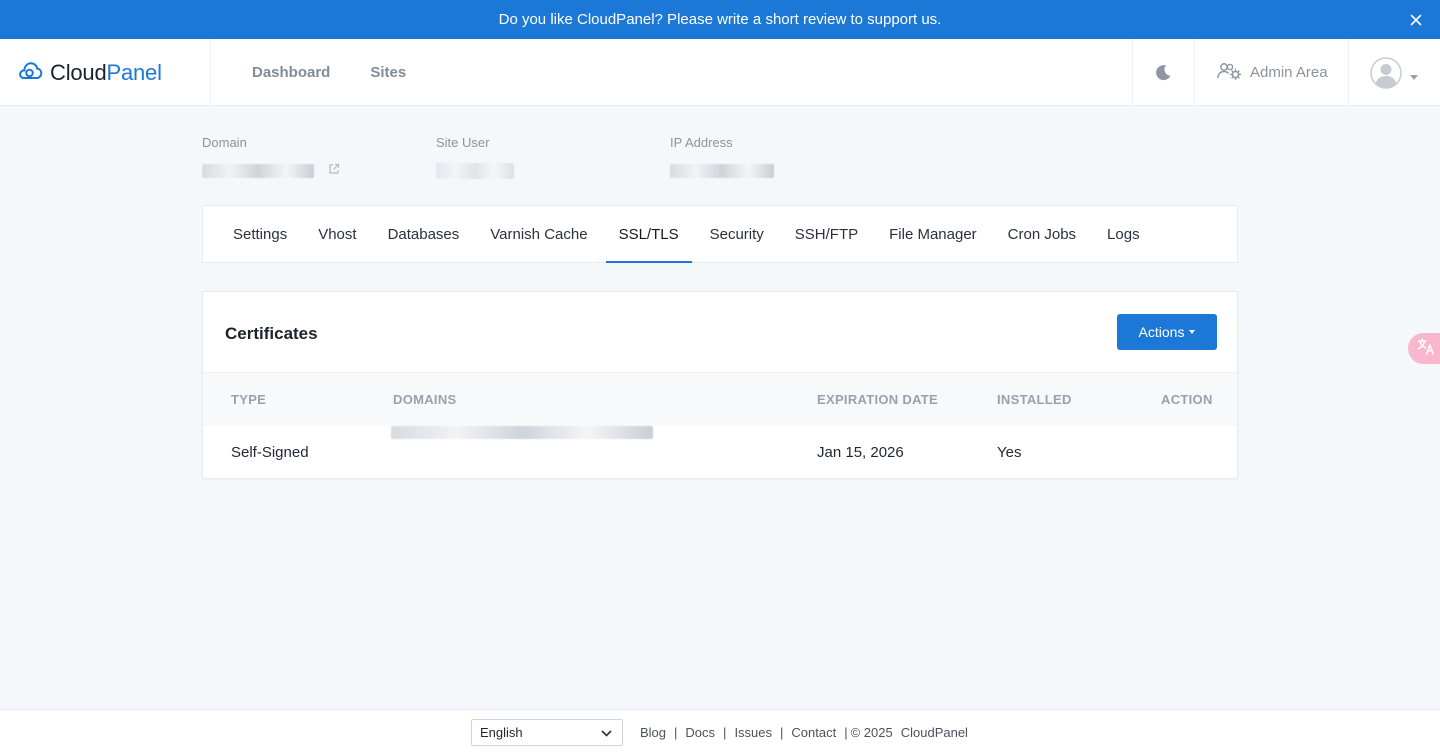  What do you see at coordinates (271, 158) in the screenshot?
I see `domain-info: Domain` at bounding box center [271, 158].